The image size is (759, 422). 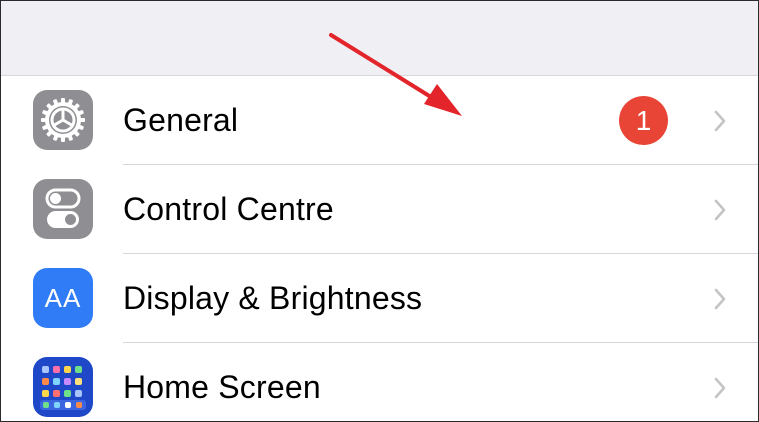 What do you see at coordinates (222, 387) in the screenshot?
I see `settings-item-label: Home Screen` at bounding box center [222, 387].